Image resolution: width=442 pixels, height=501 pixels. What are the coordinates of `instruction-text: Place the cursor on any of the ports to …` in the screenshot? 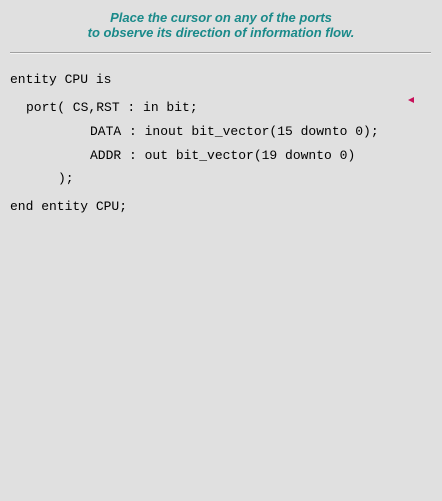 It's located at (221, 25).